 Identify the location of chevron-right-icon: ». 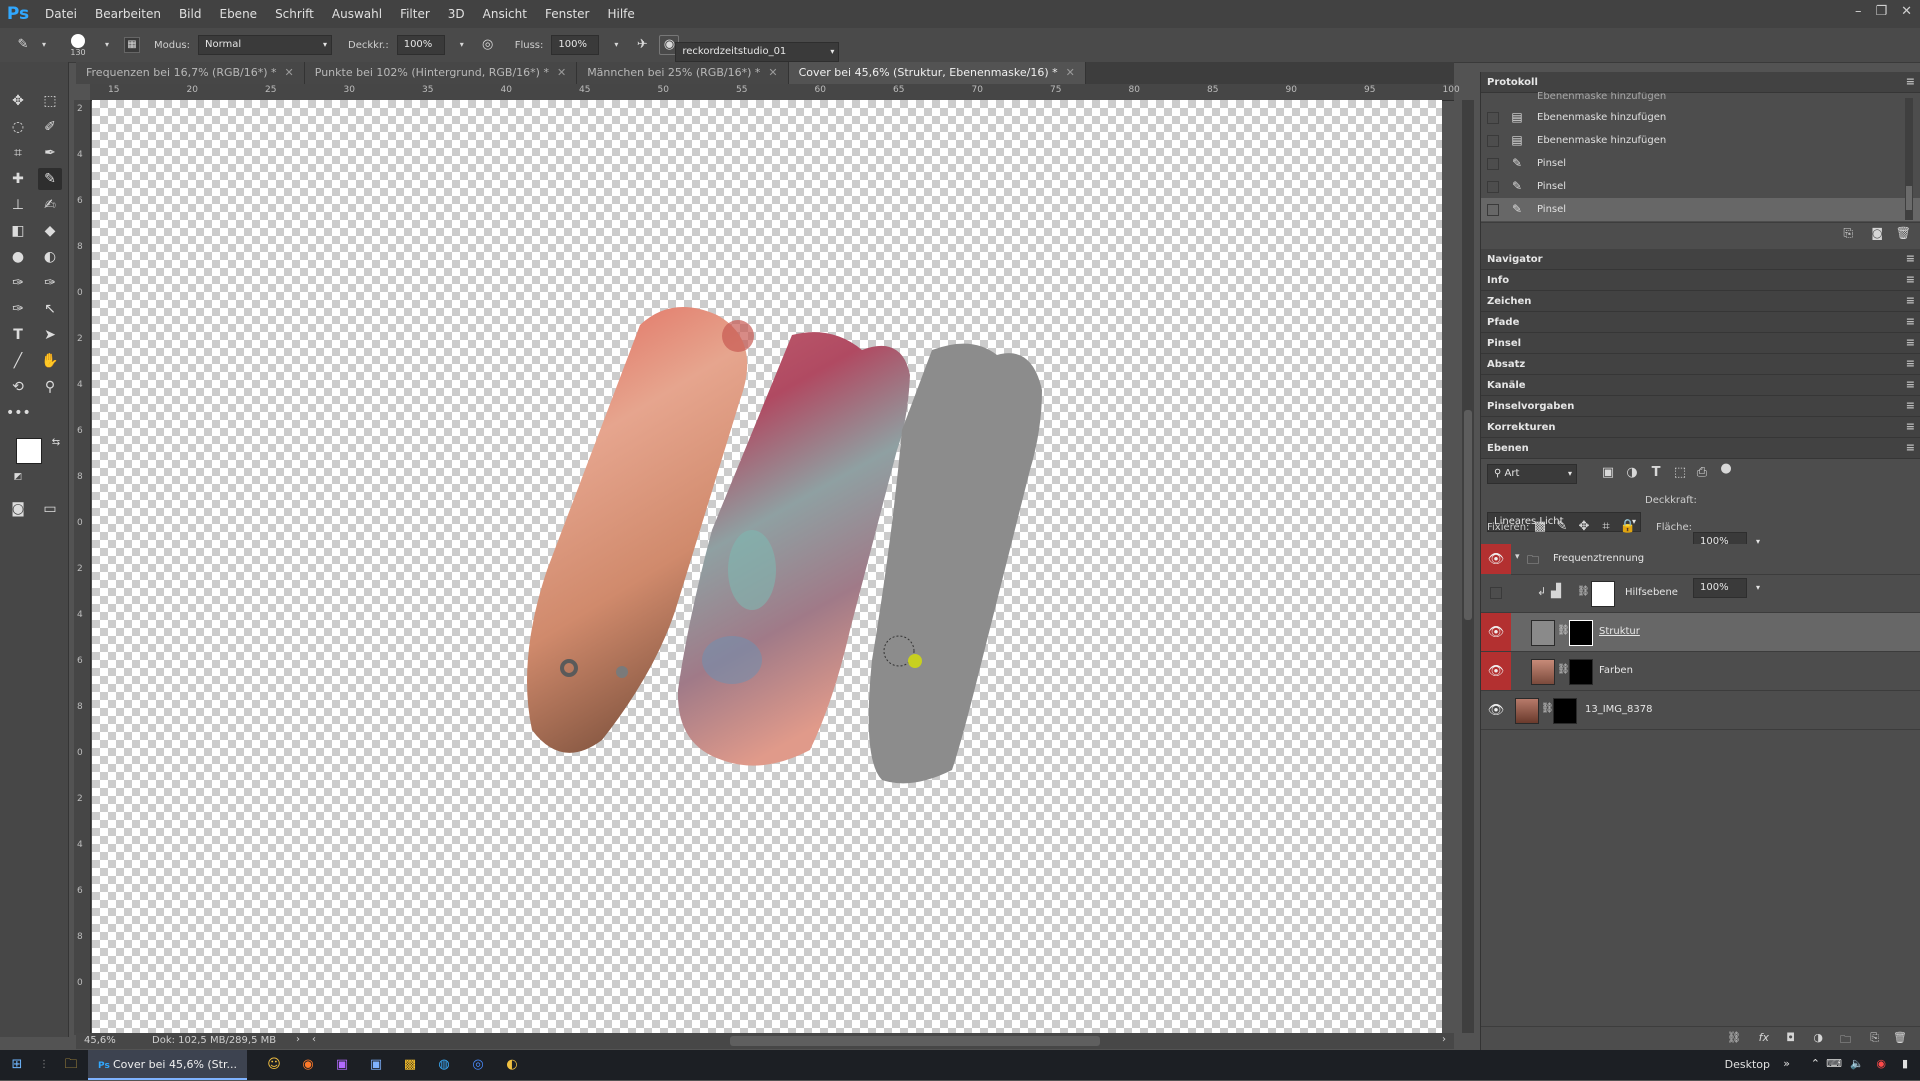
(1786, 1063).